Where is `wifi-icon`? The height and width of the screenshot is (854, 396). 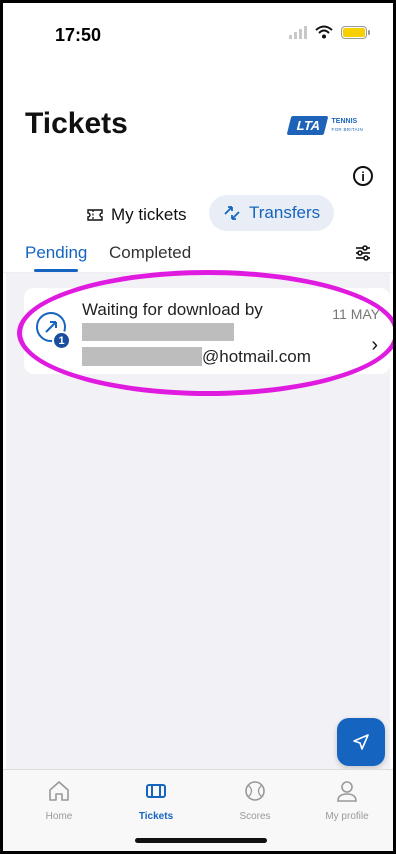
wifi-icon is located at coordinates (324, 32).